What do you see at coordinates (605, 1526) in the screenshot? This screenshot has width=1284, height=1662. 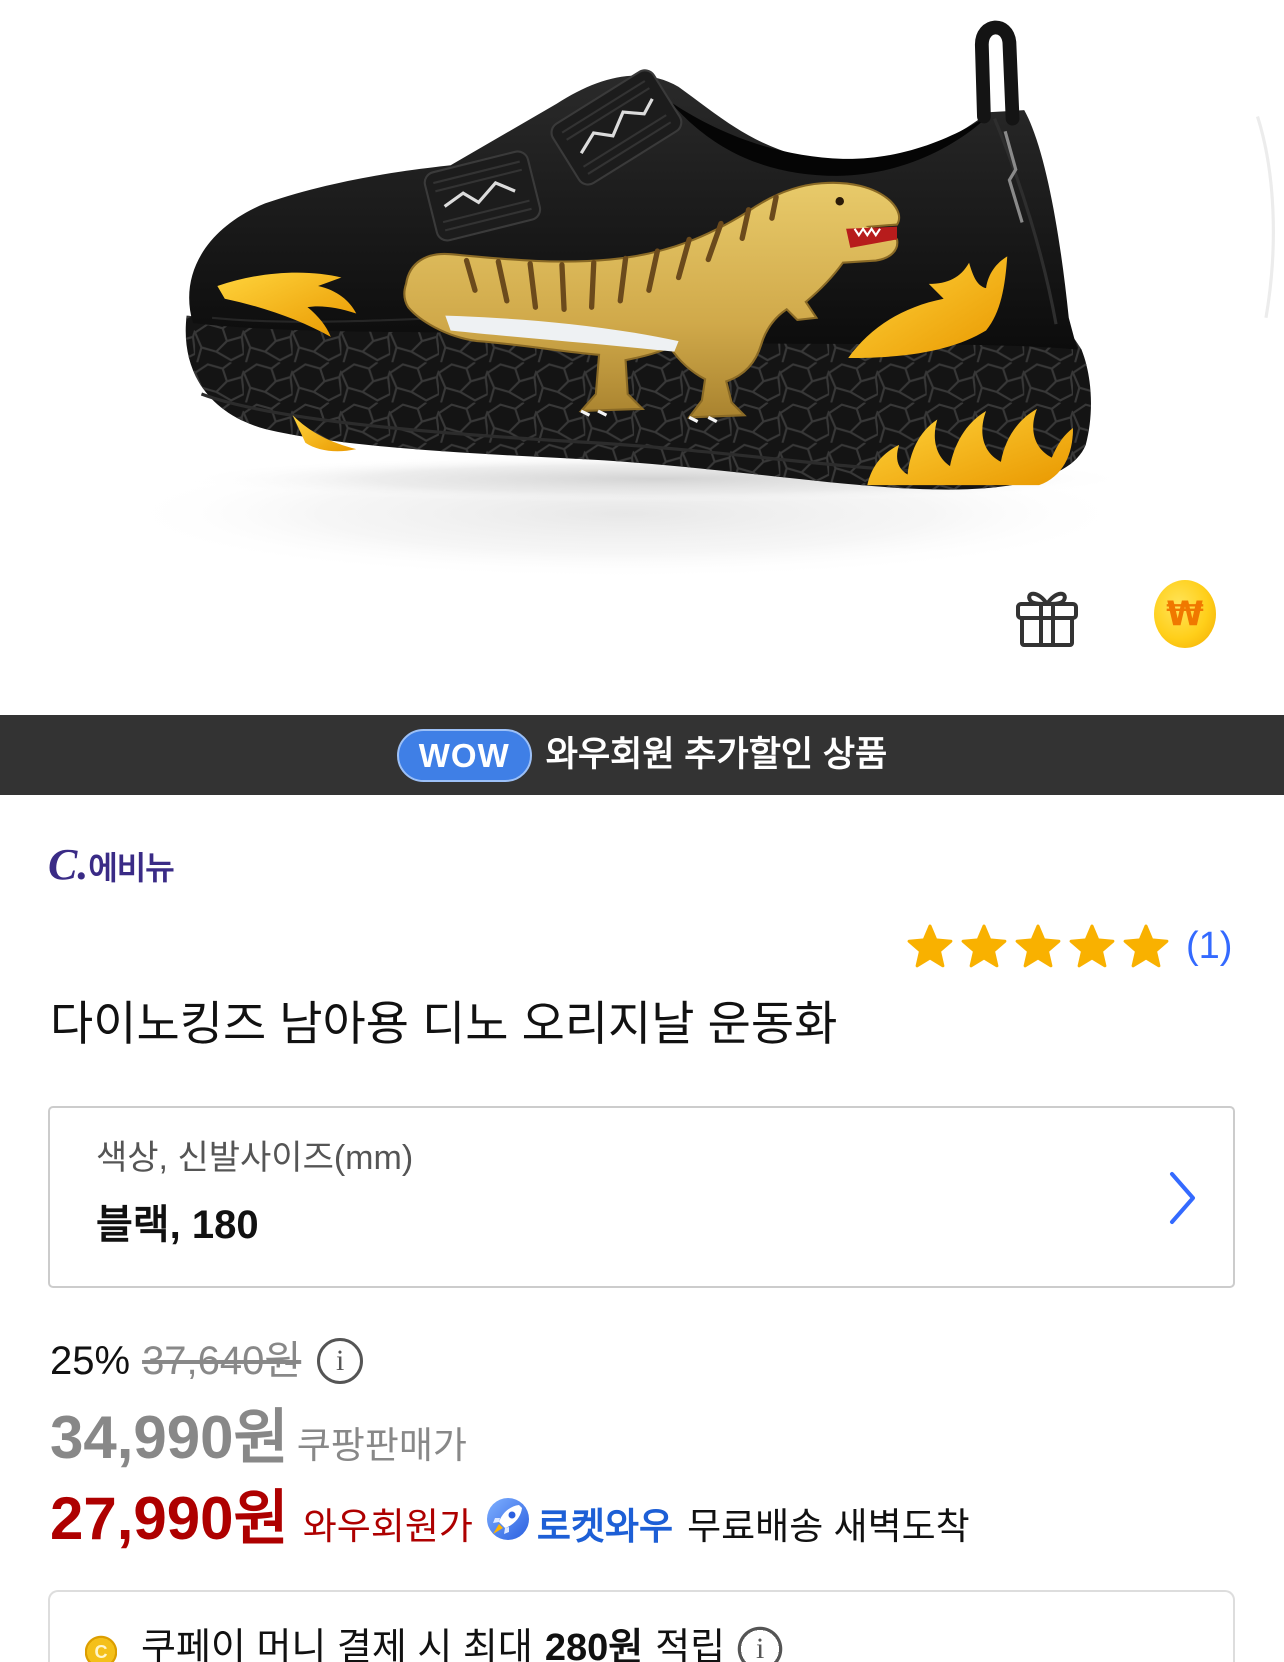 I see `rocket-wow-badge: 로켓와우` at bounding box center [605, 1526].